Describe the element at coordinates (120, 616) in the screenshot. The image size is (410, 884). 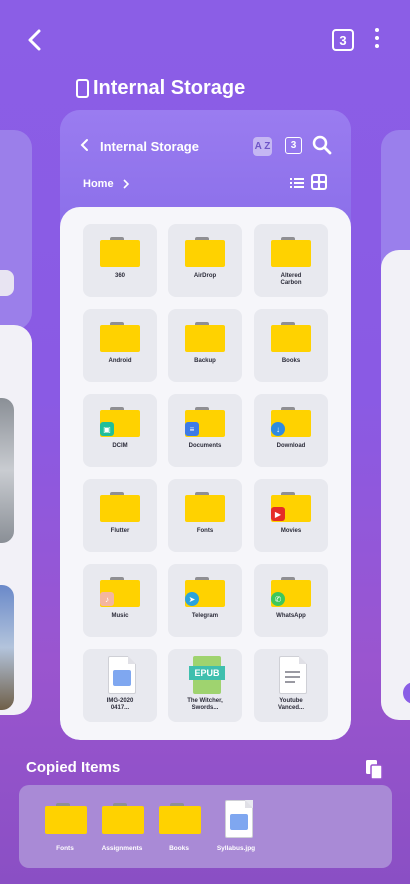
I see `file-name: Music` at that location.